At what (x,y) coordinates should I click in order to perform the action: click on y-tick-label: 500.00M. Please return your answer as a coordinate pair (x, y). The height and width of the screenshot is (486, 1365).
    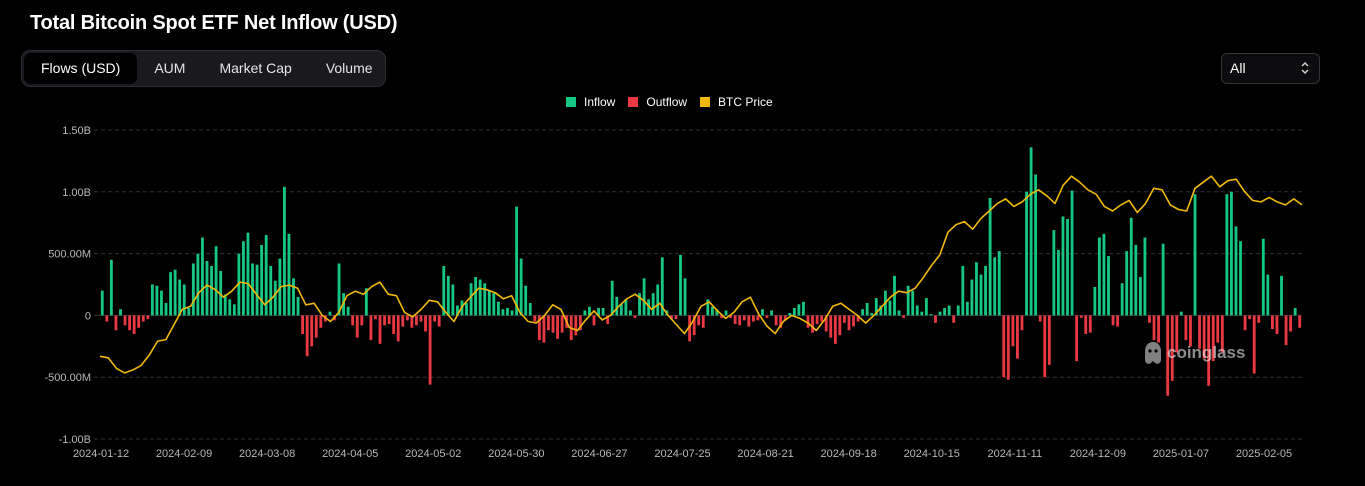
    Looking at the image, I should click on (69, 255).